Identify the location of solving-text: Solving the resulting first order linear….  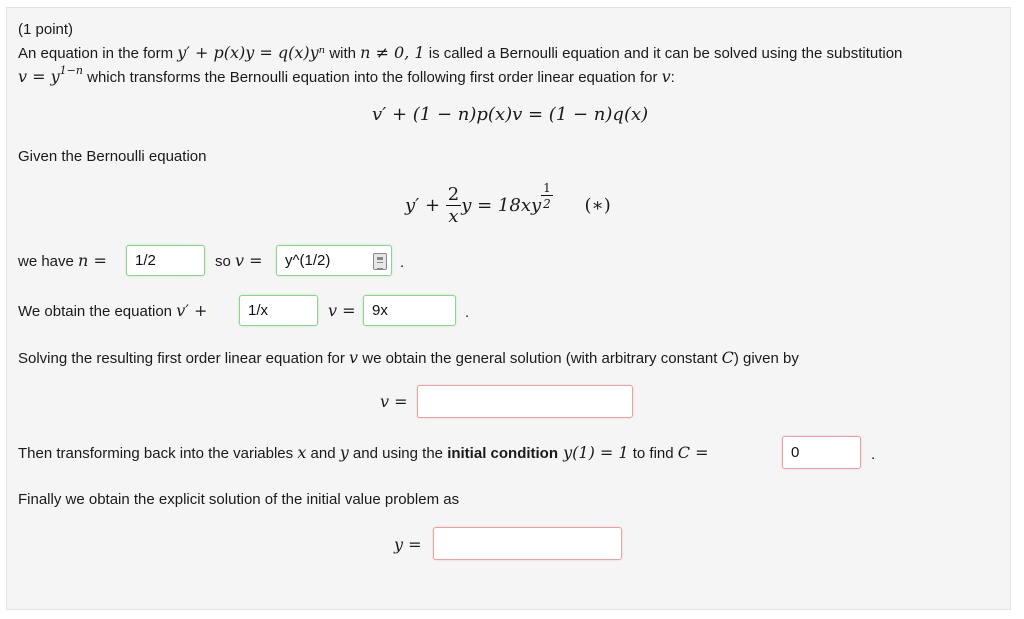
(408, 357).